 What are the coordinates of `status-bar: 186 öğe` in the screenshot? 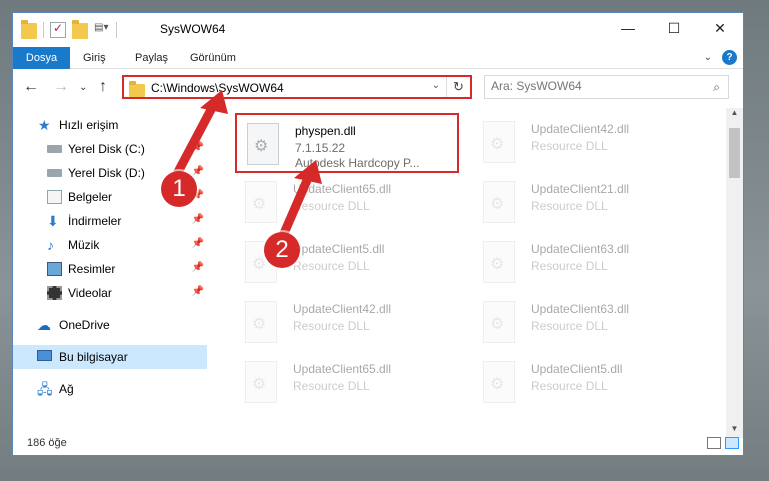 It's located at (378, 444).